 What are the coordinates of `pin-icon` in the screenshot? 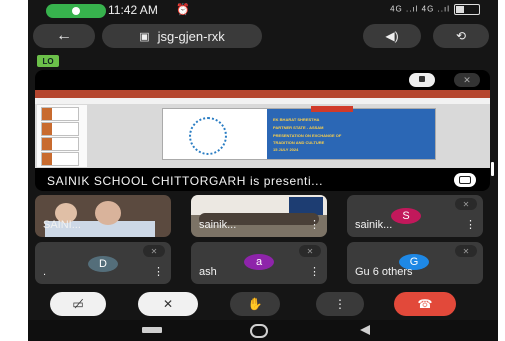 It's located at (422, 79).